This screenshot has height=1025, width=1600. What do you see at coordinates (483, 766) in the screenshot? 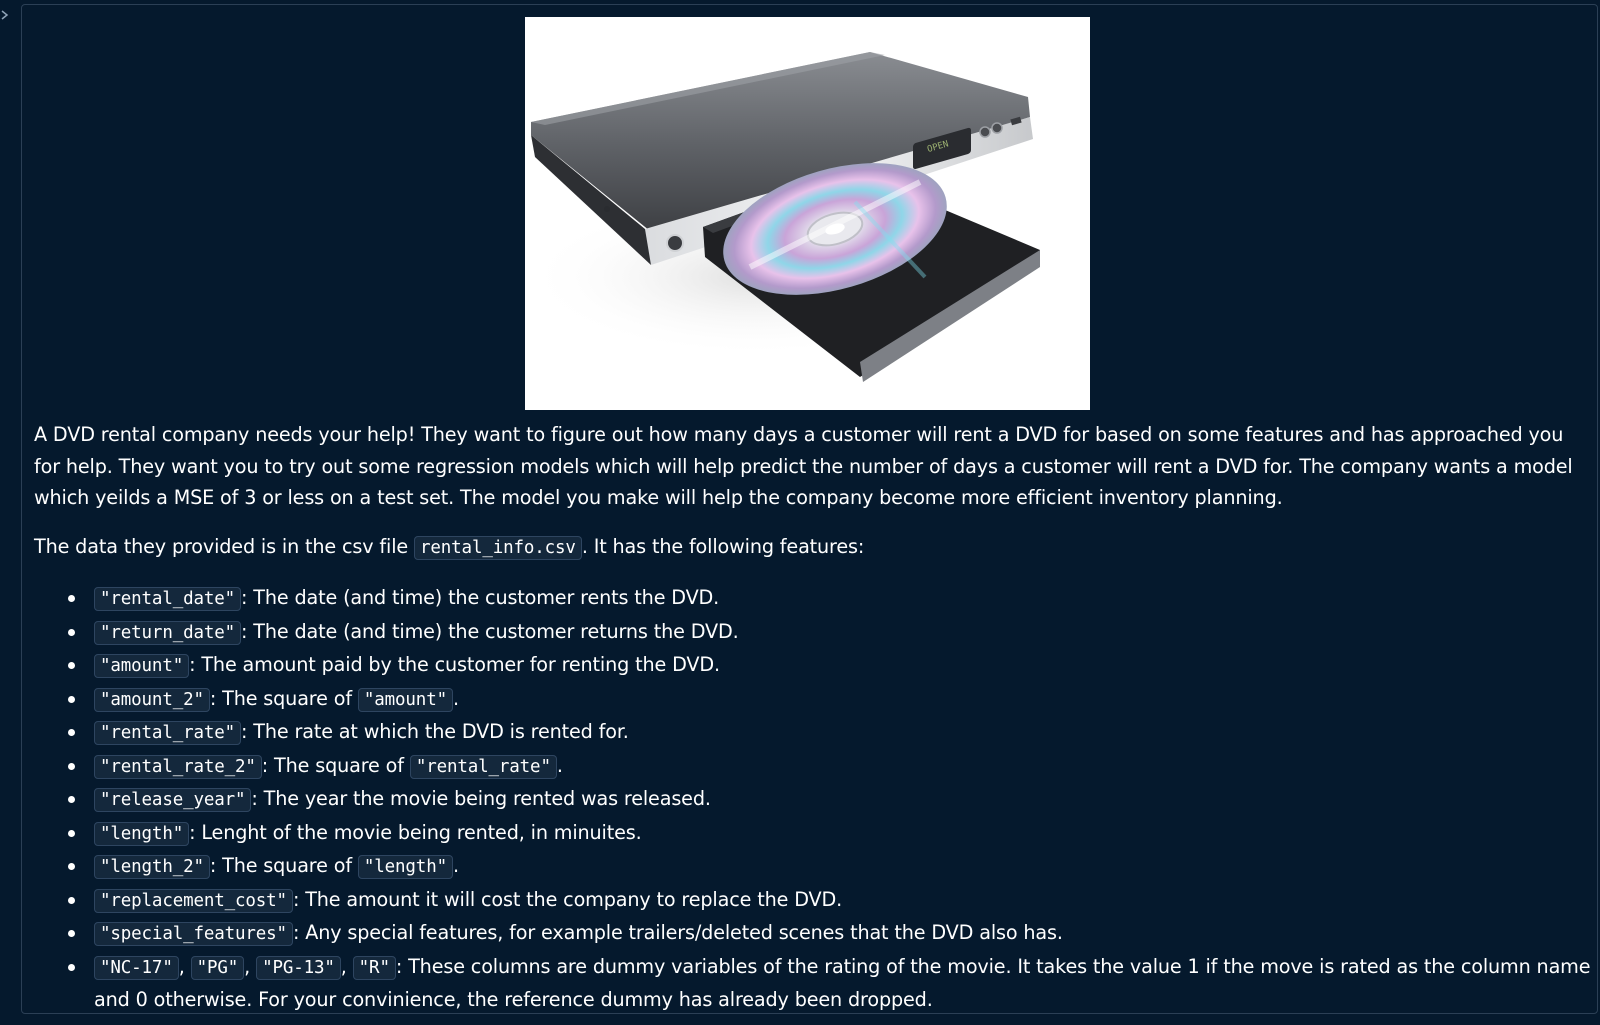
I see `feature-reference-code: "rental_rate"` at bounding box center [483, 766].